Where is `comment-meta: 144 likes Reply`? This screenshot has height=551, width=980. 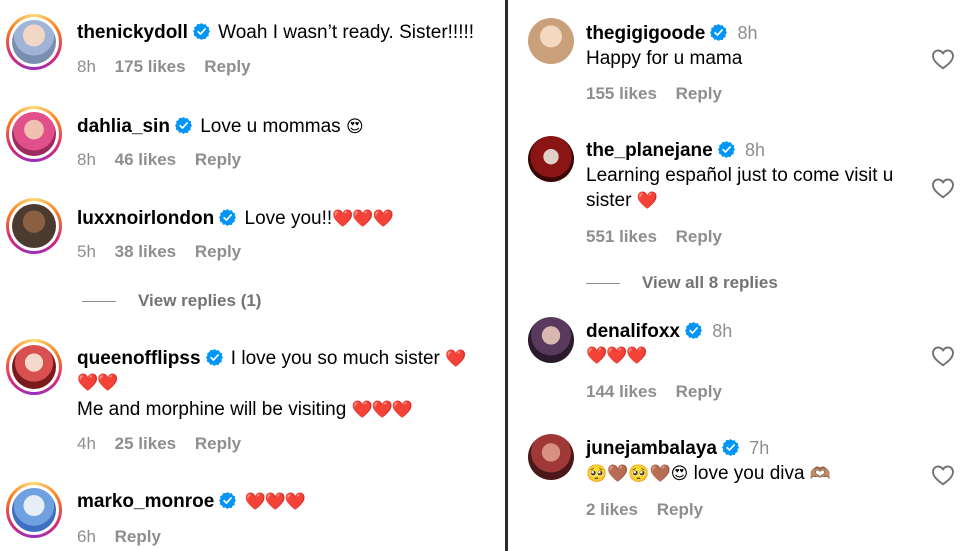 comment-meta: 144 likes Reply is located at coordinates (661, 392).